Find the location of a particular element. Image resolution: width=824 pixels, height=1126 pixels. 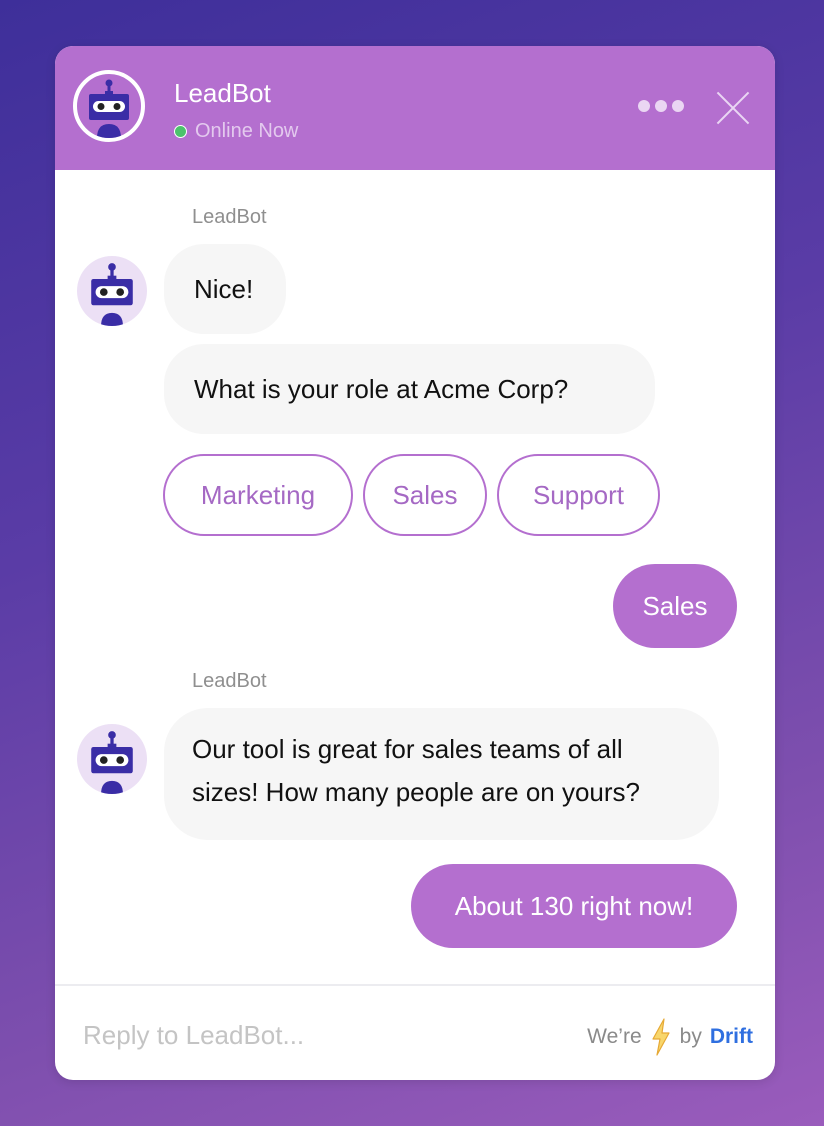

status-text: Online Now is located at coordinates (247, 131).